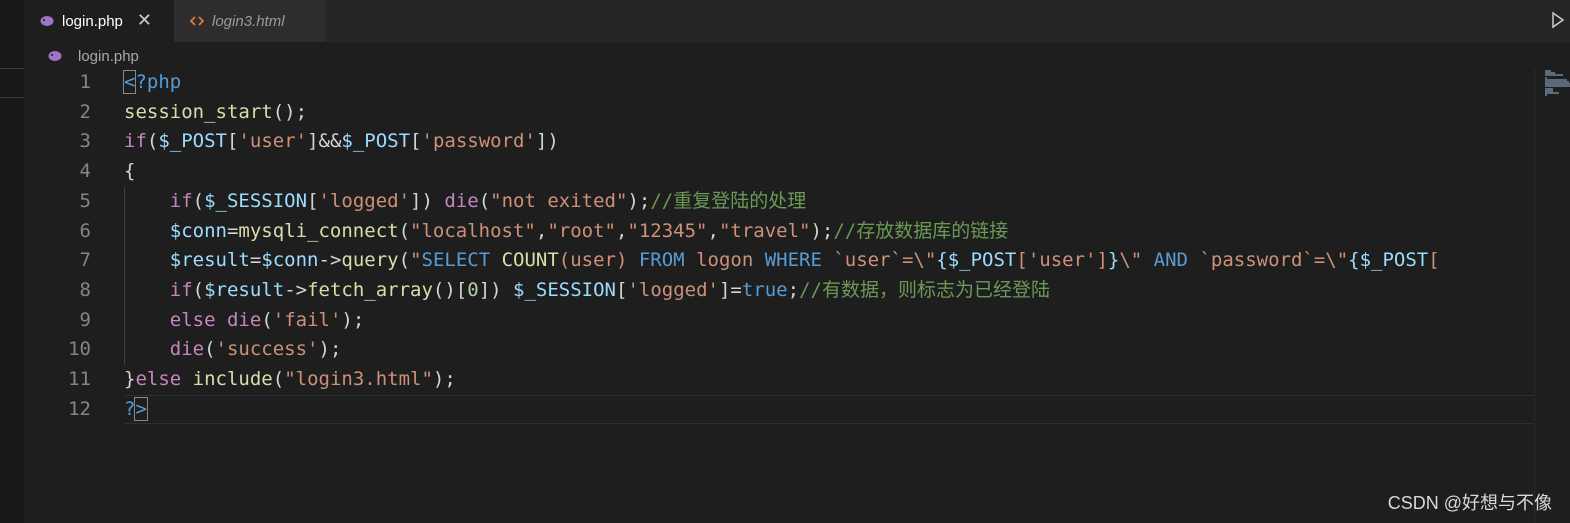  I want to click on tab-login-php: login.php ✕, so click(99, 21).